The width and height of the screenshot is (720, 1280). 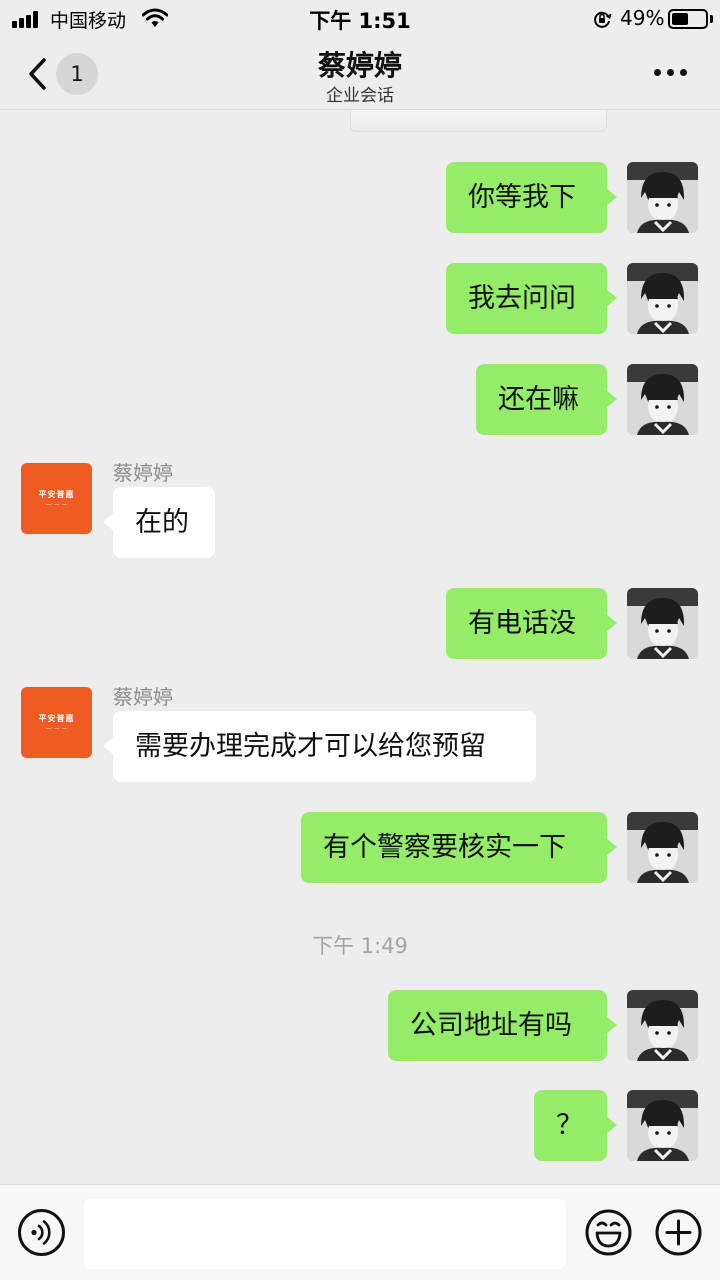 What do you see at coordinates (459, 847) in the screenshot?
I see `my-message-bubble: 有个警察要核实一下` at bounding box center [459, 847].